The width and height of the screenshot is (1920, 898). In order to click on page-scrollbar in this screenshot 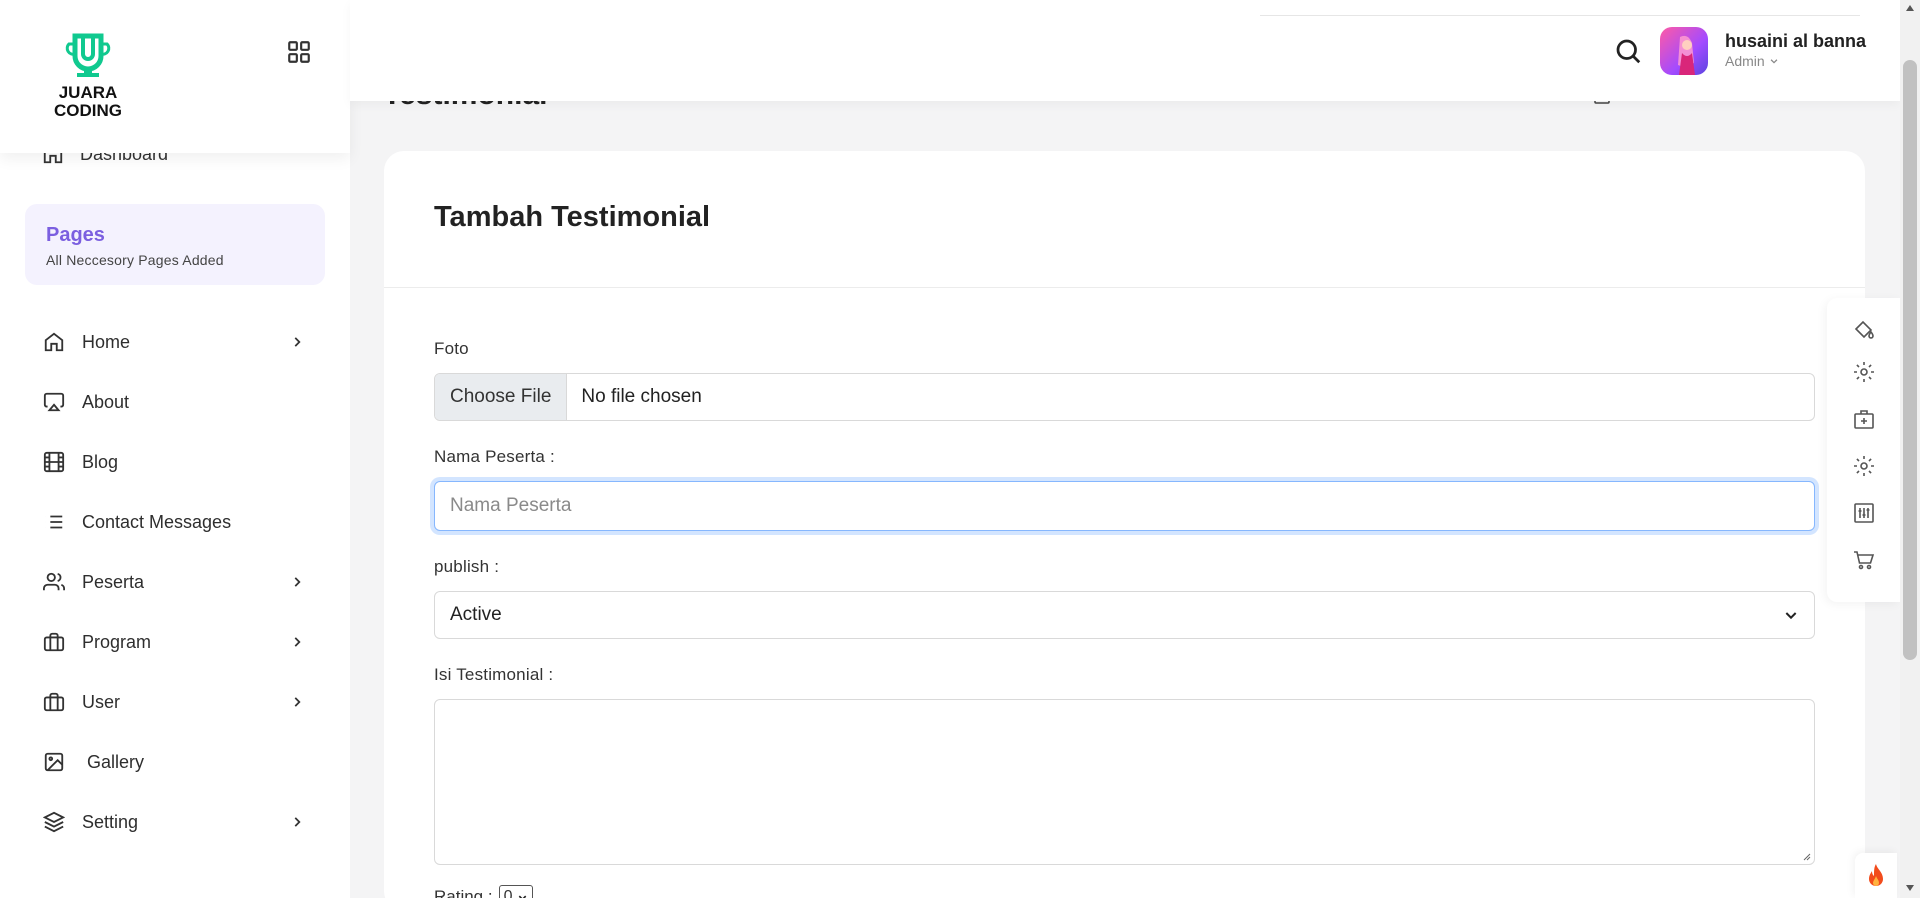, I will do `click(1910, 449)`.